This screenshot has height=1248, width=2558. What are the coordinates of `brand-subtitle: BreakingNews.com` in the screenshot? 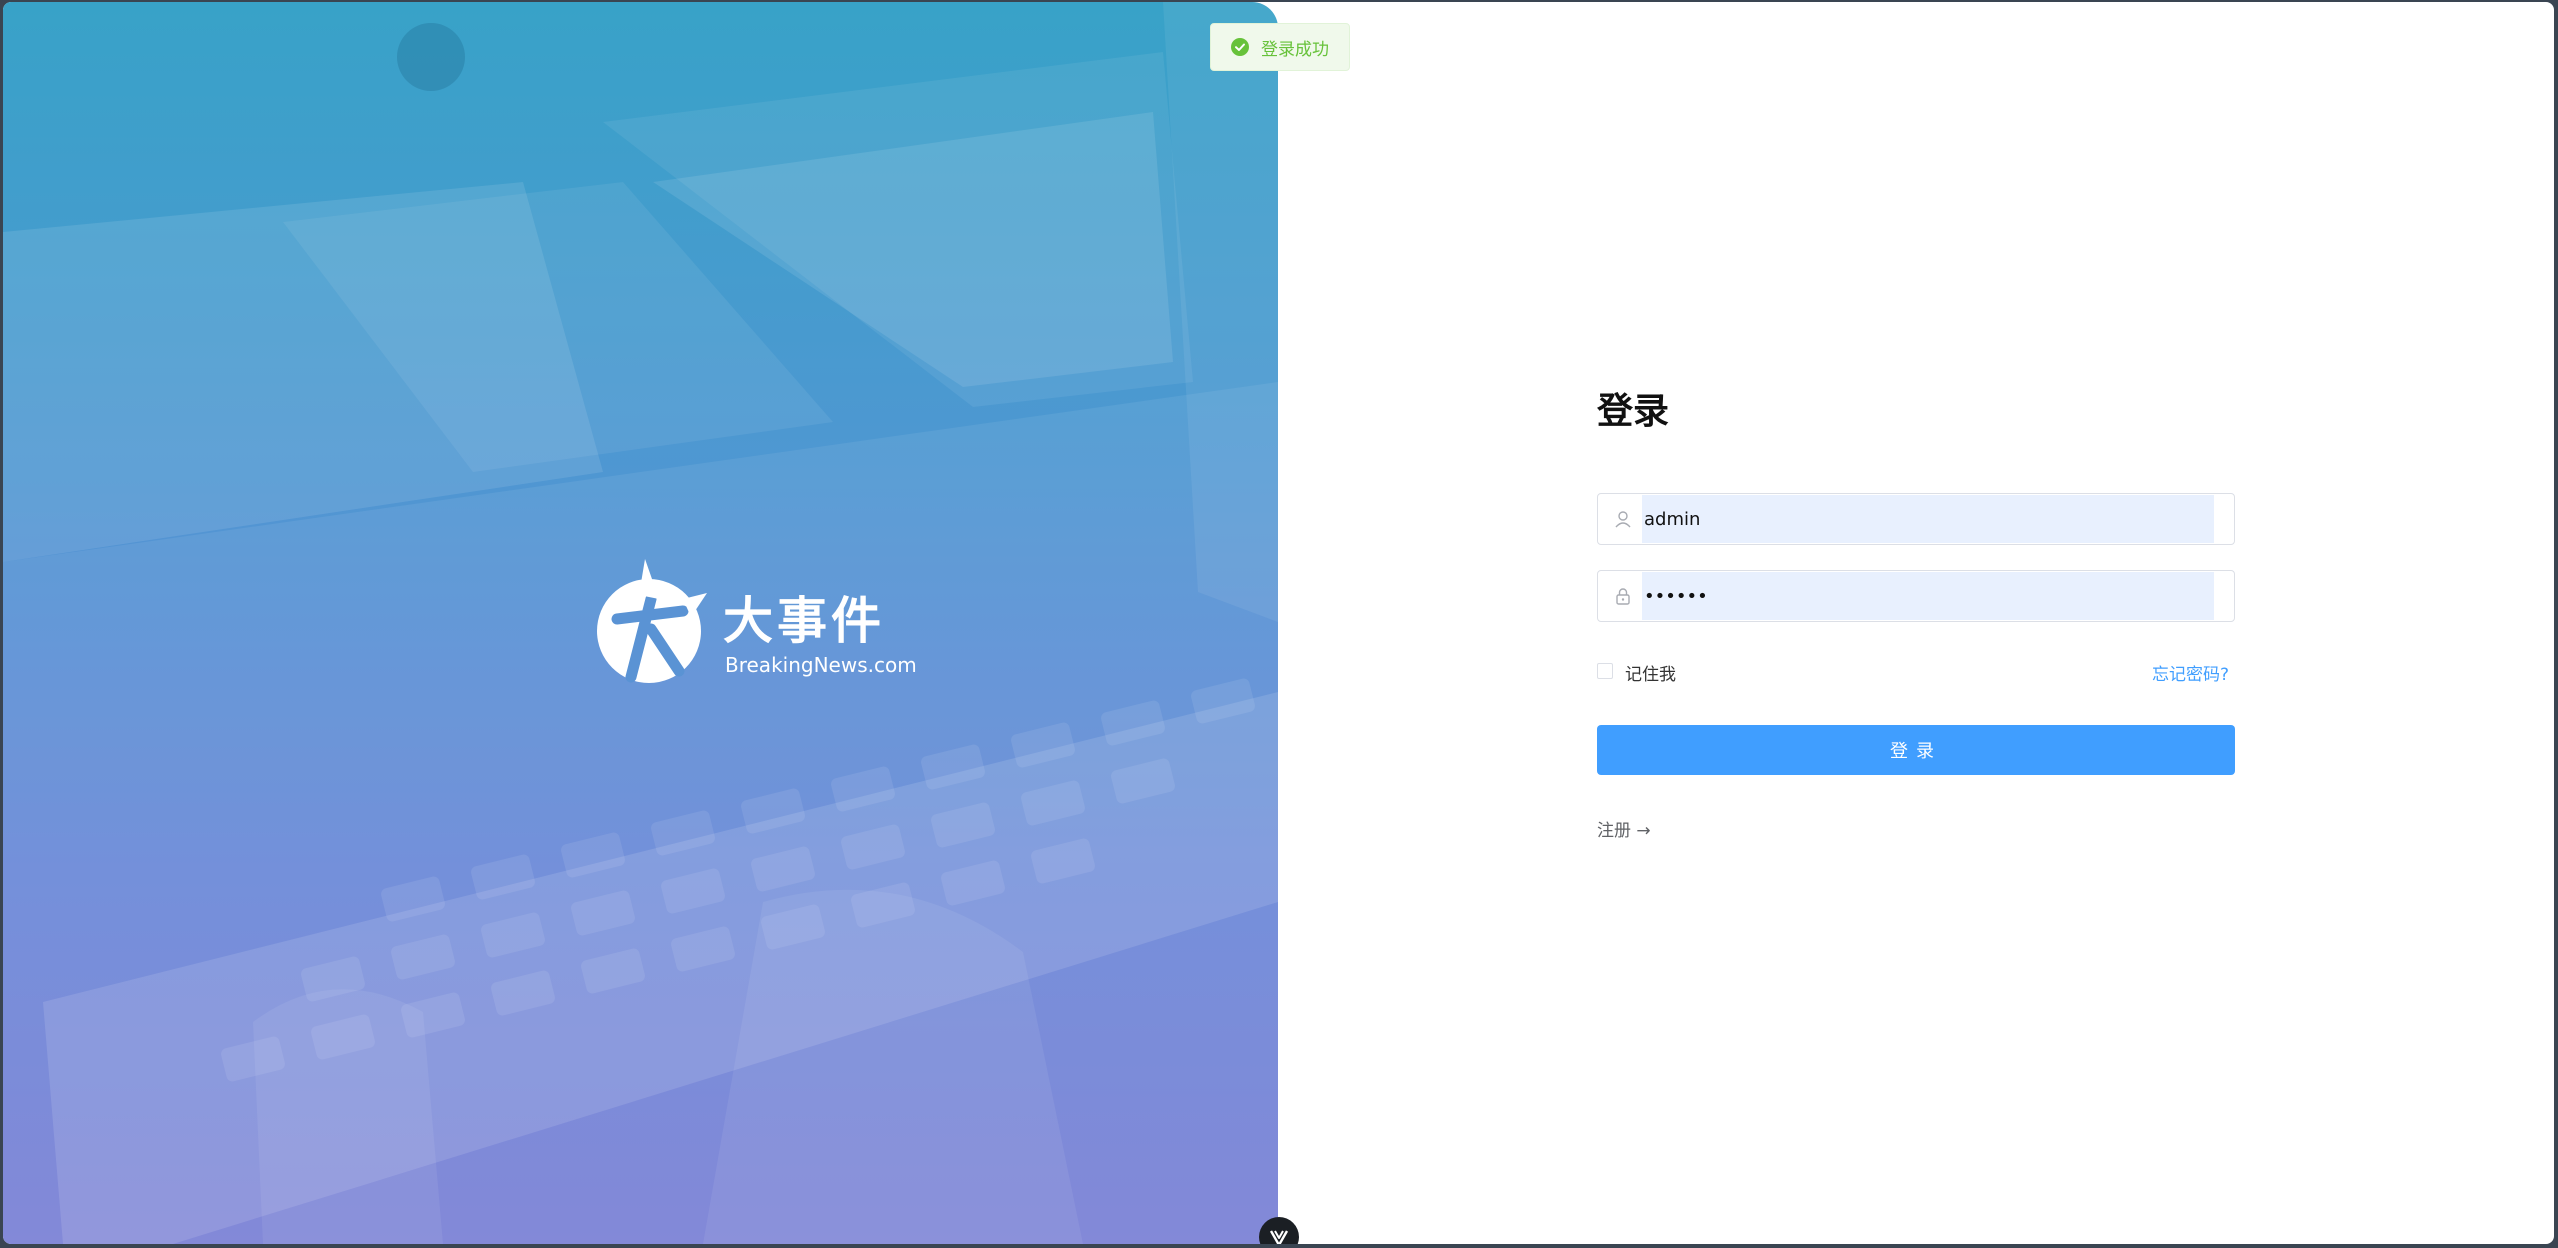 It's located at (821, 665).